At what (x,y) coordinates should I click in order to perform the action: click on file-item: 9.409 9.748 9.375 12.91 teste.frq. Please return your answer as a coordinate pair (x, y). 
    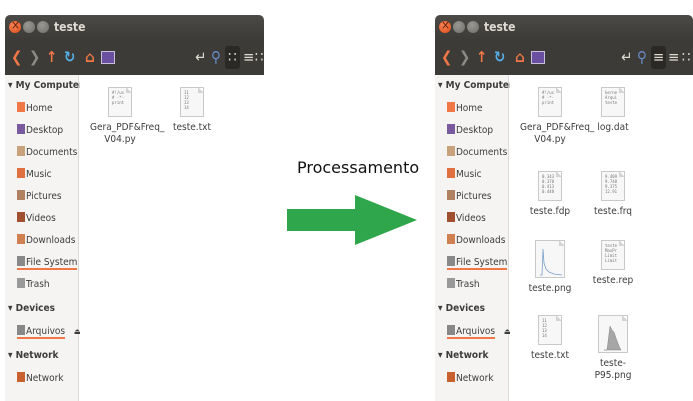
    Looking at the image, I should click on (613, 194).